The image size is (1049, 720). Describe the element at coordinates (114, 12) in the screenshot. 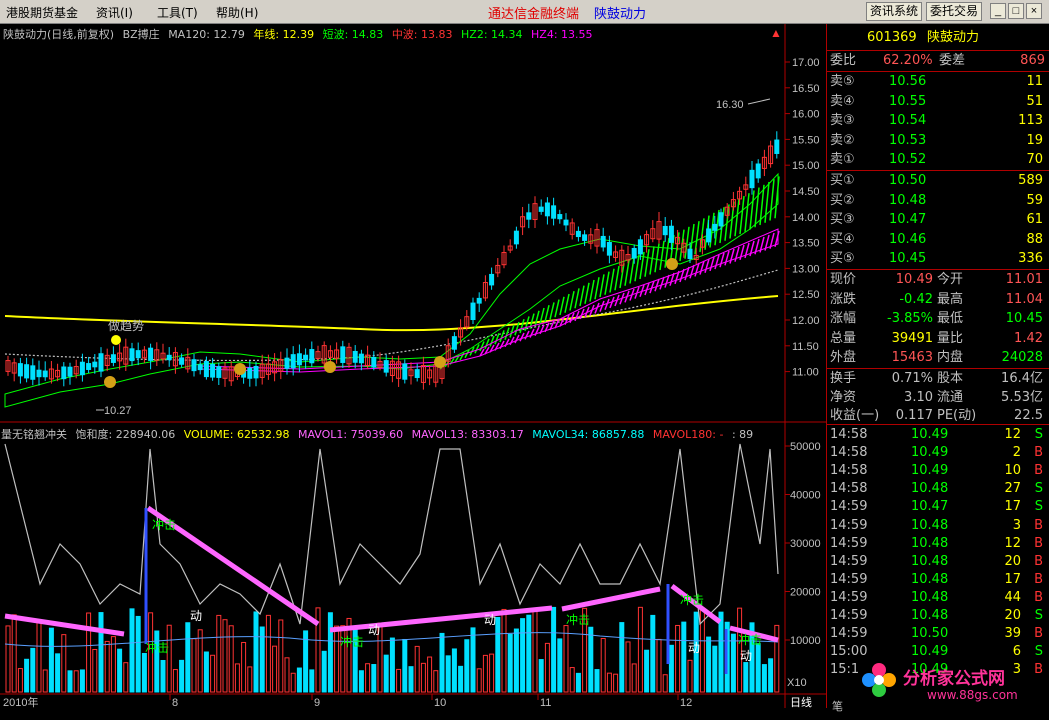

I see `menu-item-info: 资讯(I)` at that location.